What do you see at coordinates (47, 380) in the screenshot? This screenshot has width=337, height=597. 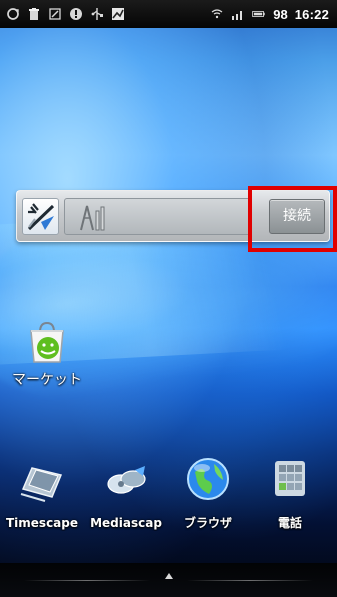 I see `market-label: マーケット` at bounding box center [47, 380].